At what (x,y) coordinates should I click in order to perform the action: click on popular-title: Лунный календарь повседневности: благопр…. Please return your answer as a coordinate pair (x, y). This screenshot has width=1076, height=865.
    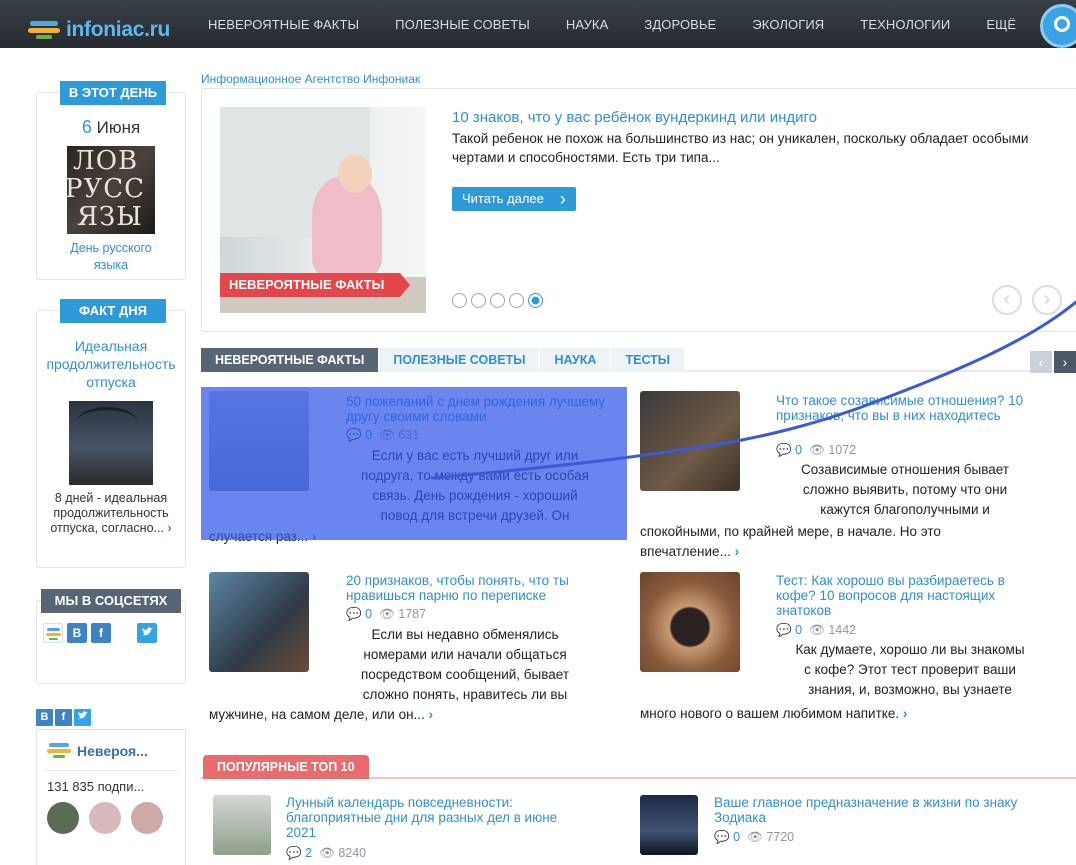
    Looking at the image, I should click on (436, 817).